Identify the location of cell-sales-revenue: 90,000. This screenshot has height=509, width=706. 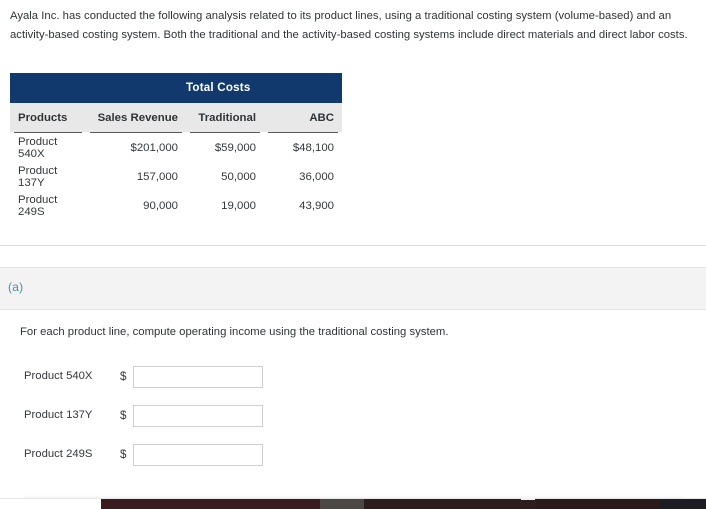
(136, 205).